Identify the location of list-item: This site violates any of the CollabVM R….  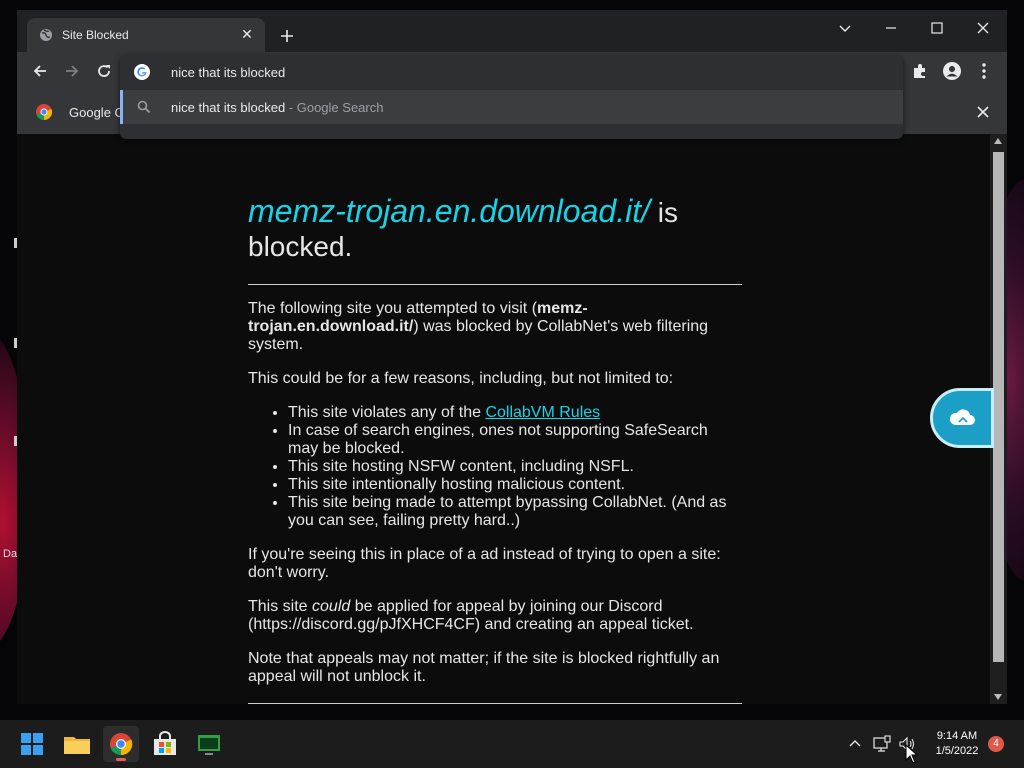
(515, 413).